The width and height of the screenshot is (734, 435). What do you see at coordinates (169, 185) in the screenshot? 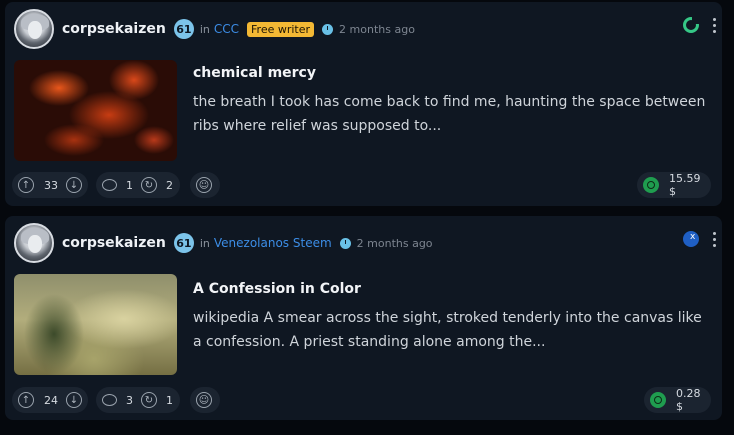
I see `reblog-count: 2` at bounding box center [169, 185].